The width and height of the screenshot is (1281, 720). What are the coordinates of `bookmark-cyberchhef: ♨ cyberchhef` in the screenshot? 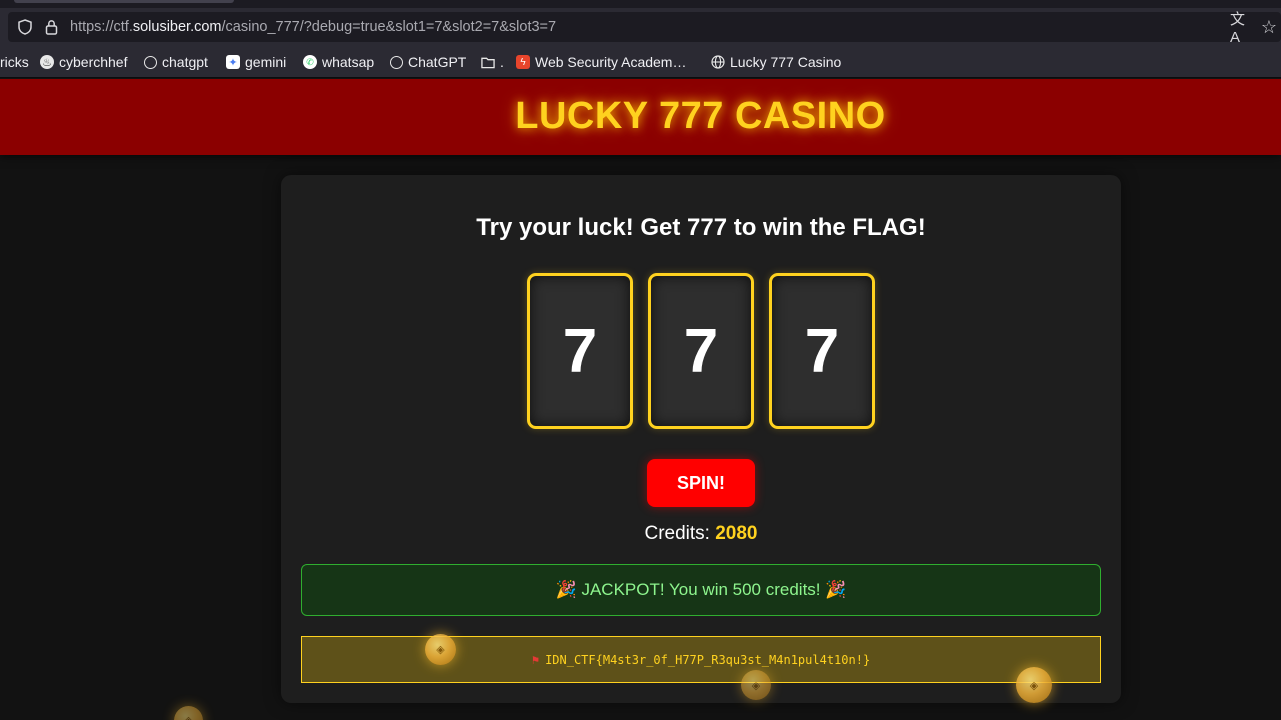 It's located at (83, 62).